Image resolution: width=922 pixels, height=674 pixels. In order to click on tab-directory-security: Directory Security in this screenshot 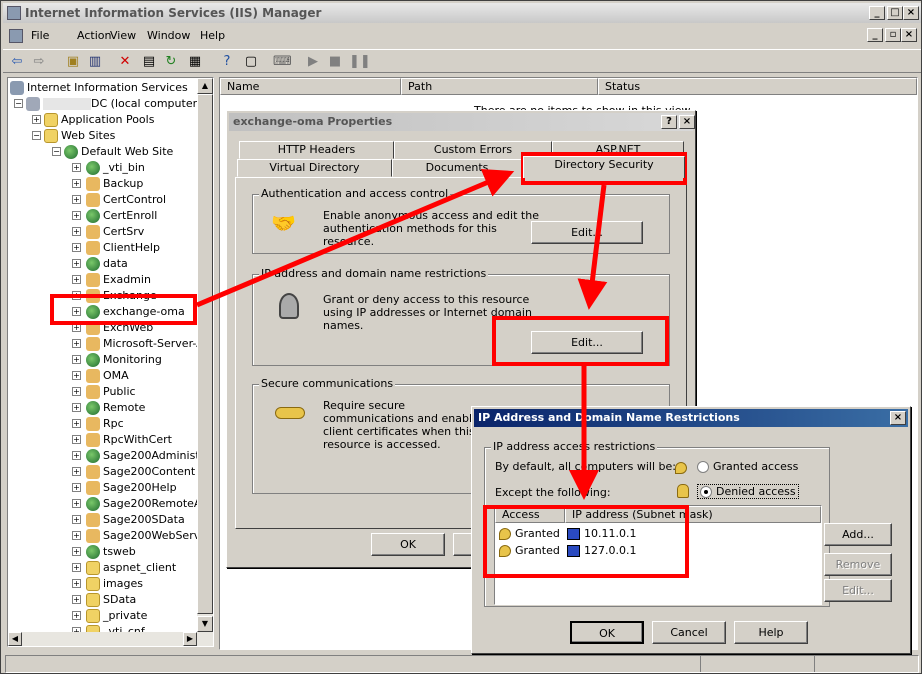, I will do `click(604, 167)`.